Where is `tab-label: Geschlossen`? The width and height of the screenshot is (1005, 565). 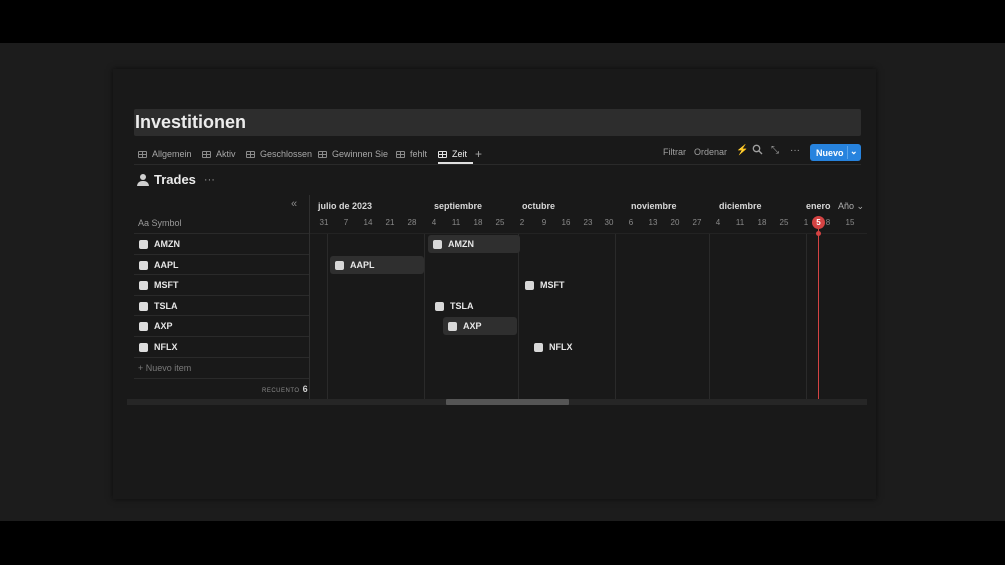 tab-label: Geschlossen is located at coordinates (286, 154).